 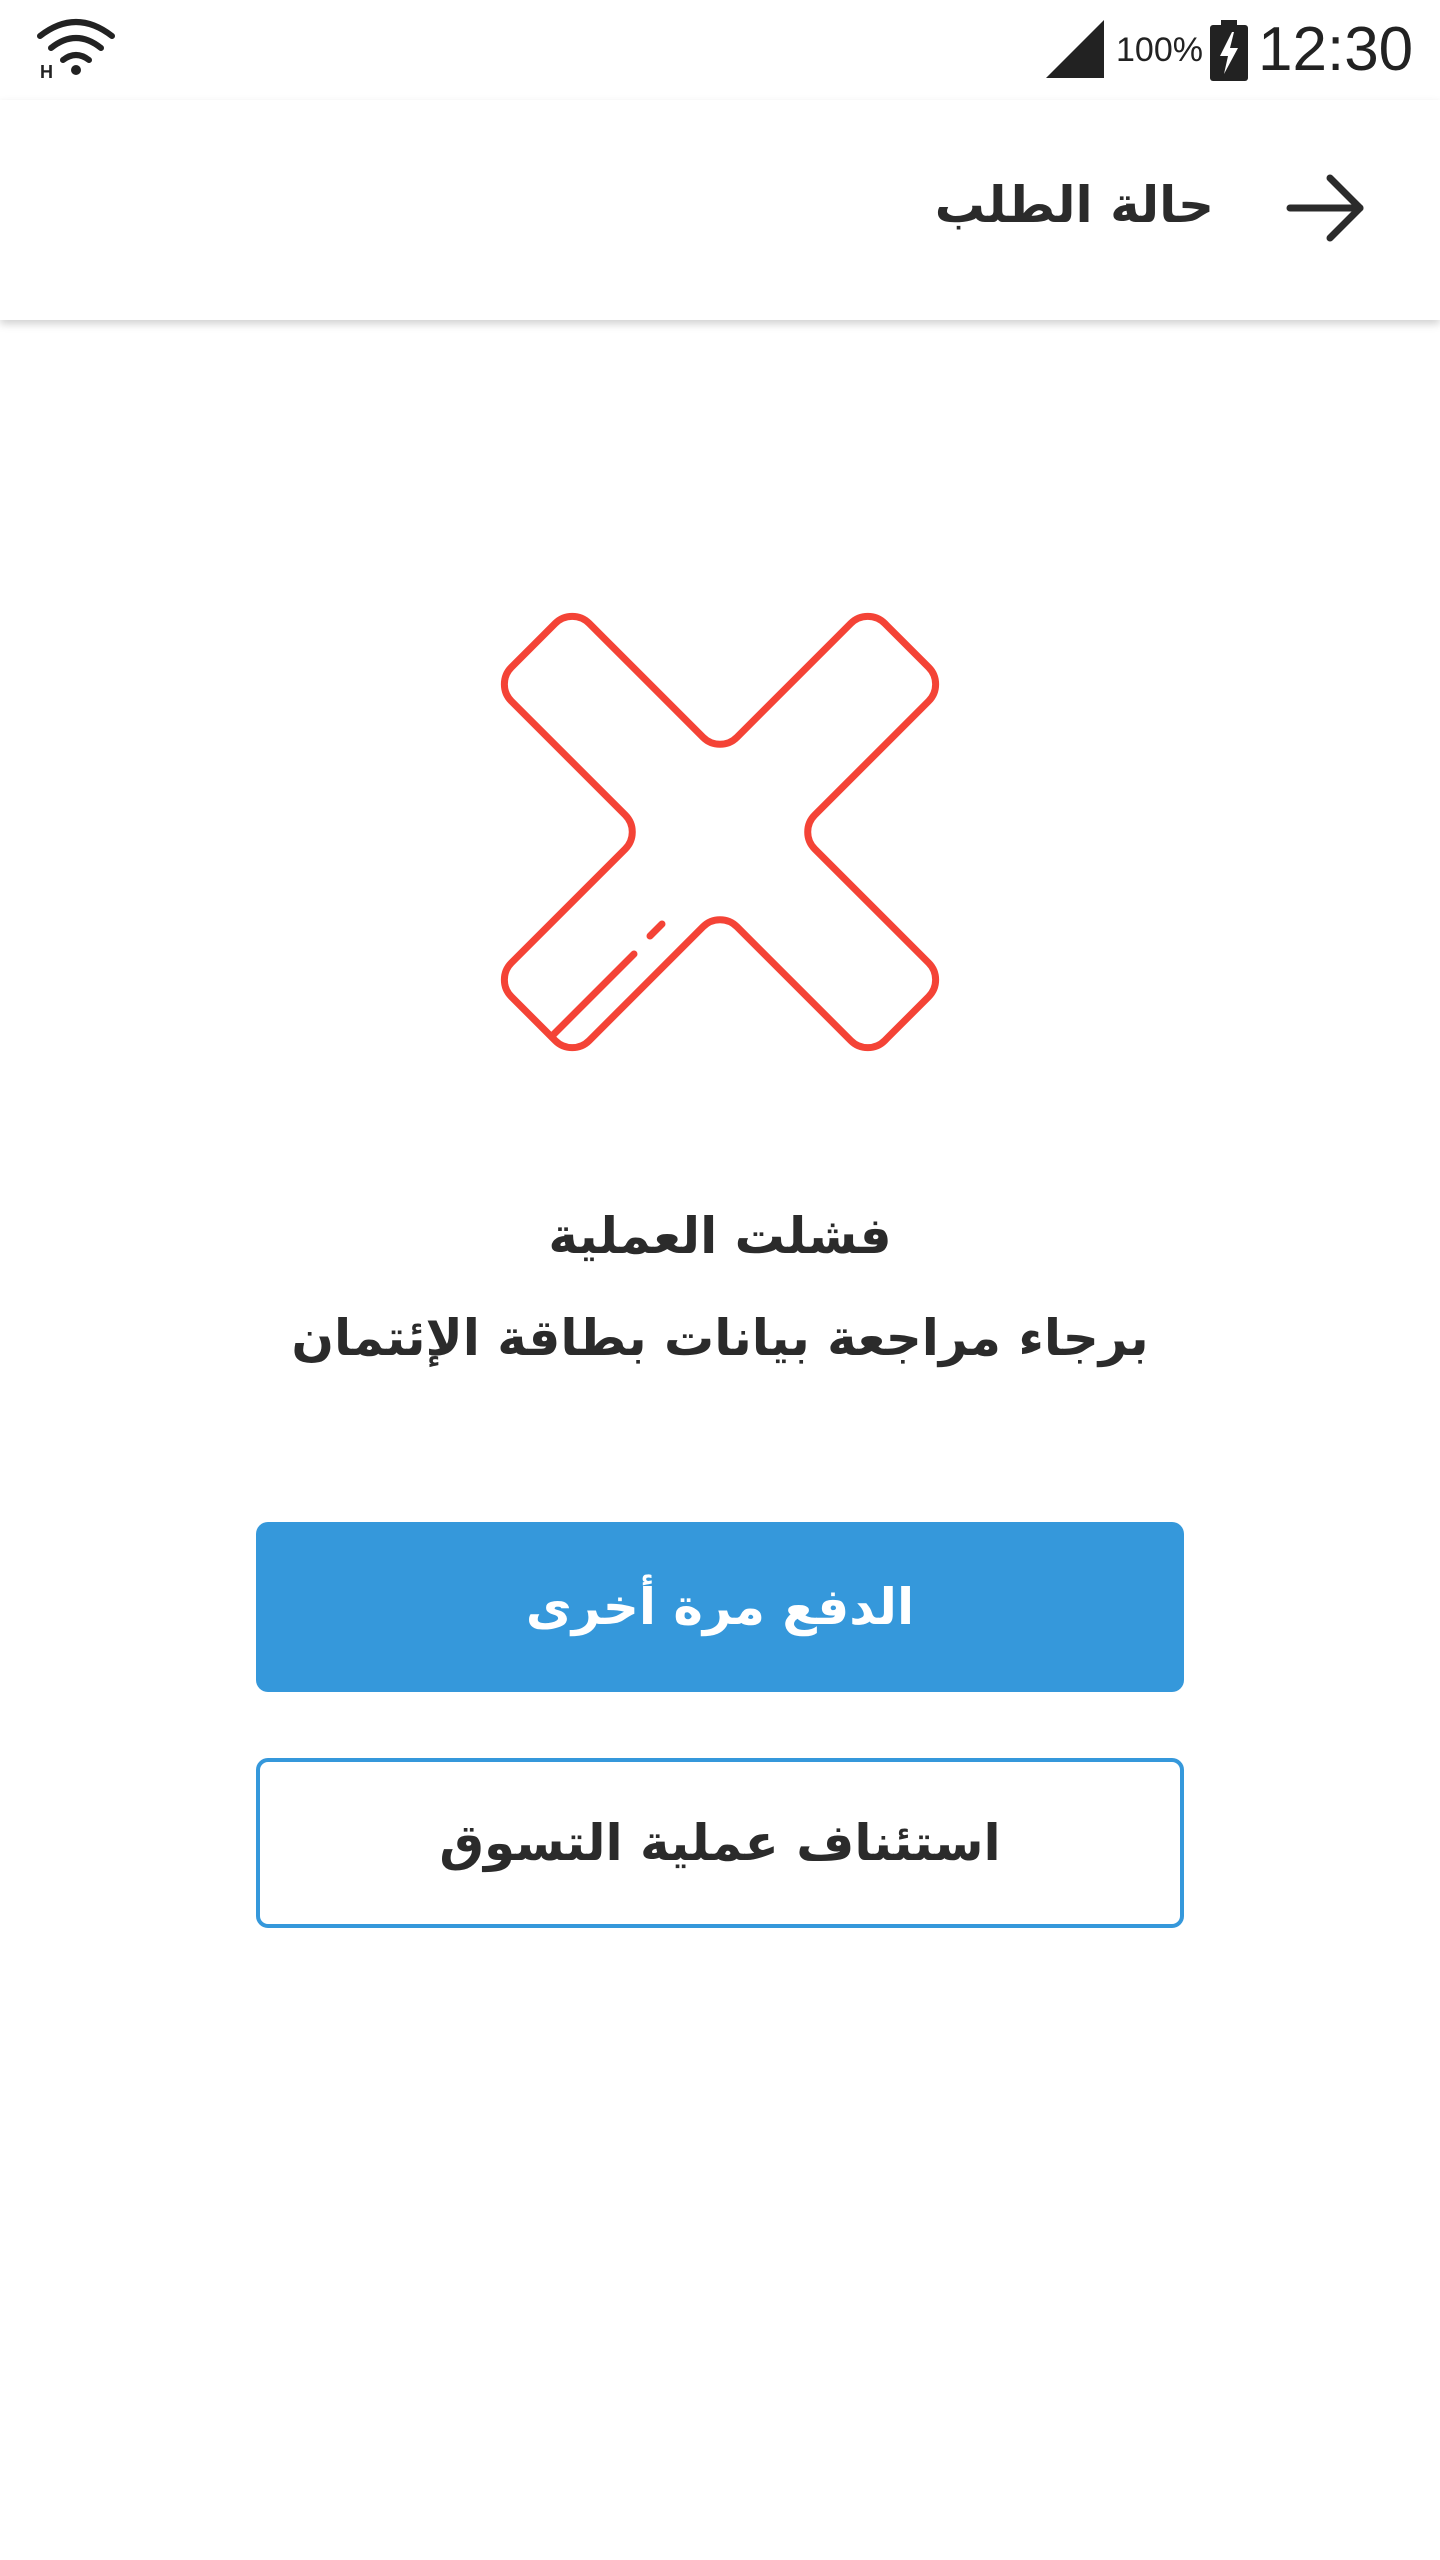 I want to click on cellular-signal-icon, so click(x=1075, y=49).